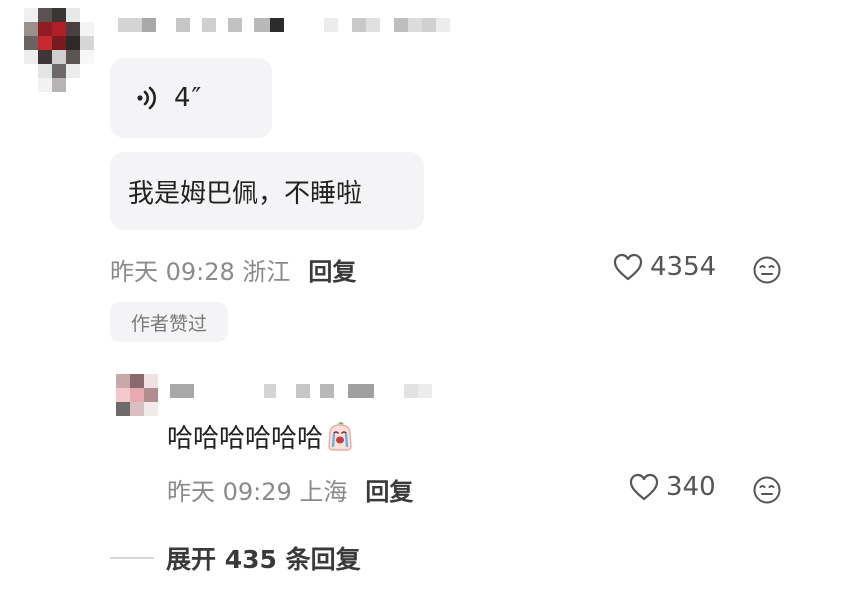  What do you see at coordinates (340, 436) in the screenshot?
I see `crying-laughing-sticker-icon` at bounding box center [340, 436].